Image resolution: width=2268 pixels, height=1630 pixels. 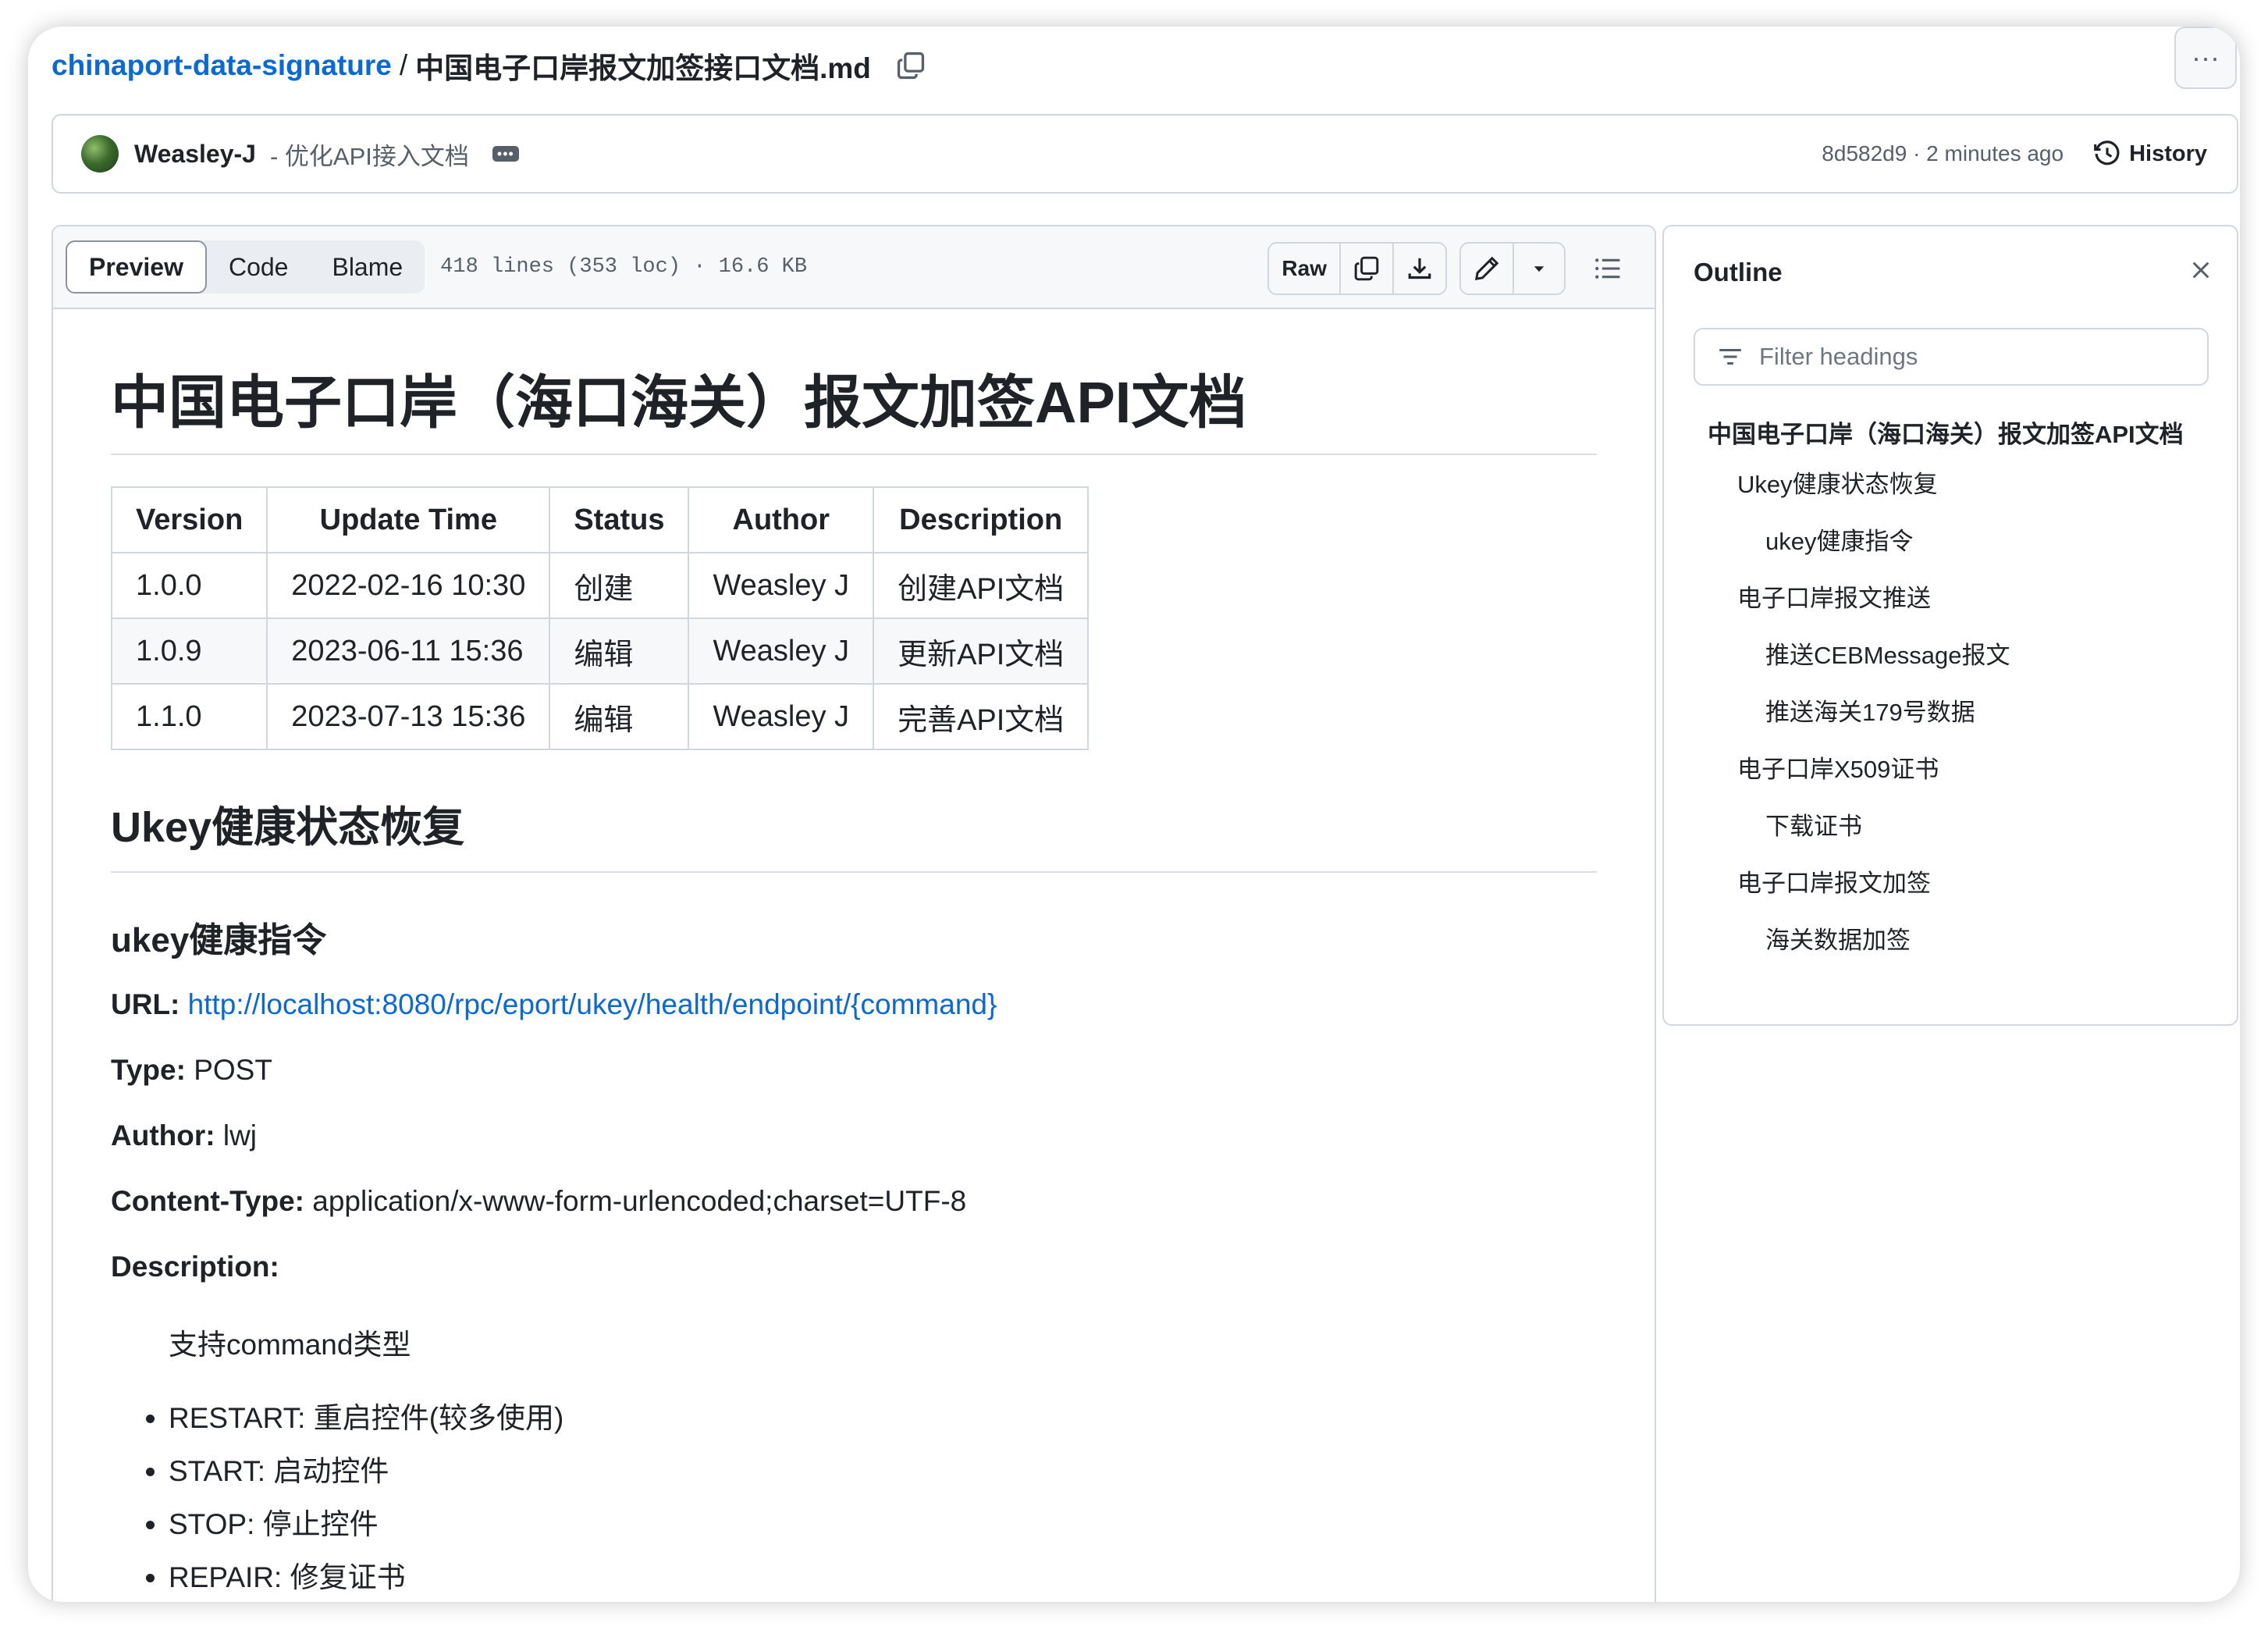 I want to click on pencil-icon, so click(x=1487, y=268).